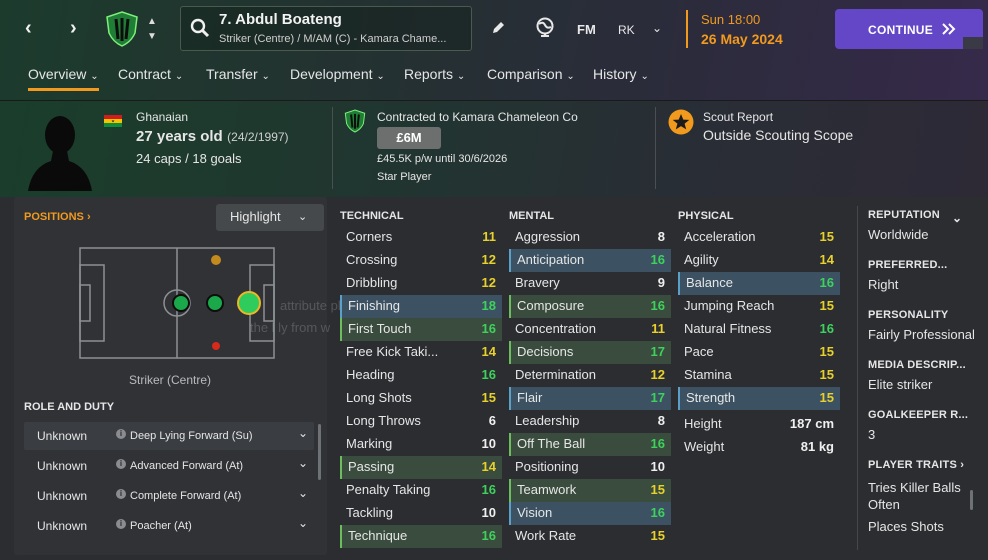 The height and width of the screenshot is (560, 988). Describe the element at coordinates (421, 467) in the screenshot. I see `attribute-row-preferred: Passing 14` at that location.